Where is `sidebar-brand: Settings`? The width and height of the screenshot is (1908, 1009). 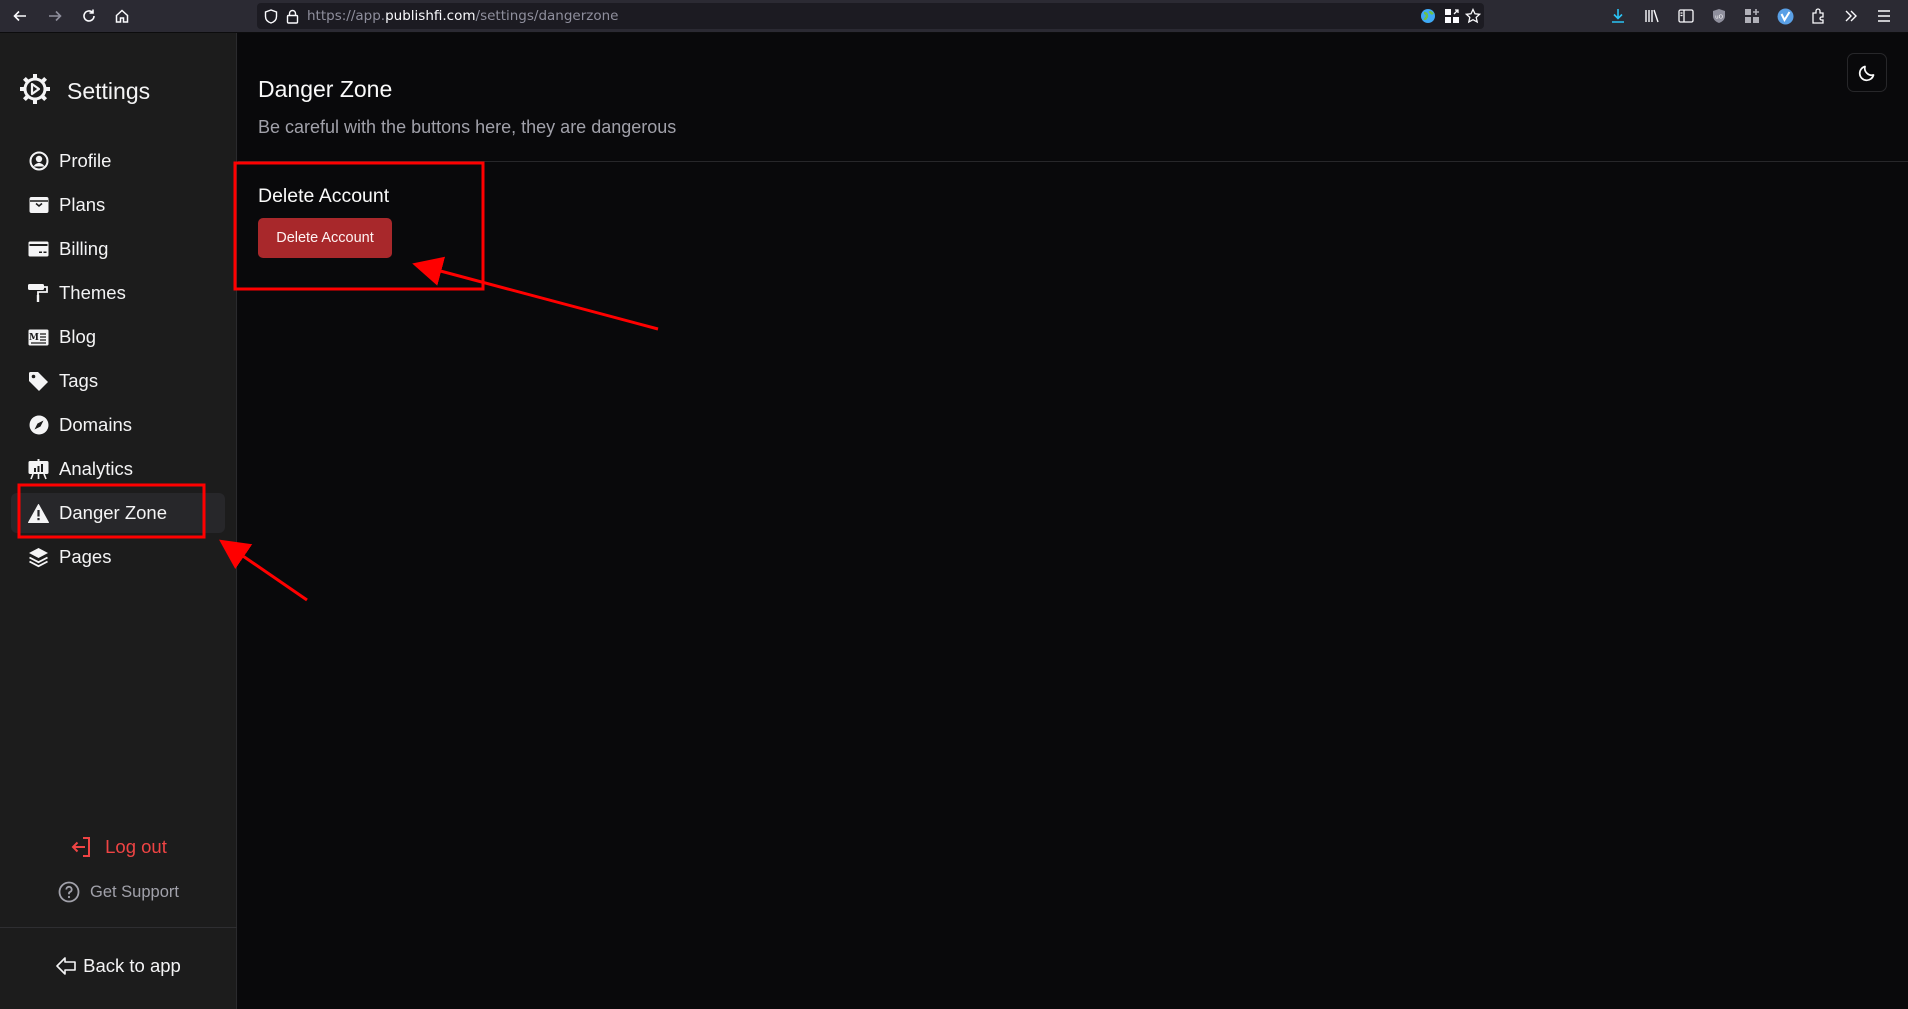
sidebar-brand: Settings is located at coordinates (85, 91).